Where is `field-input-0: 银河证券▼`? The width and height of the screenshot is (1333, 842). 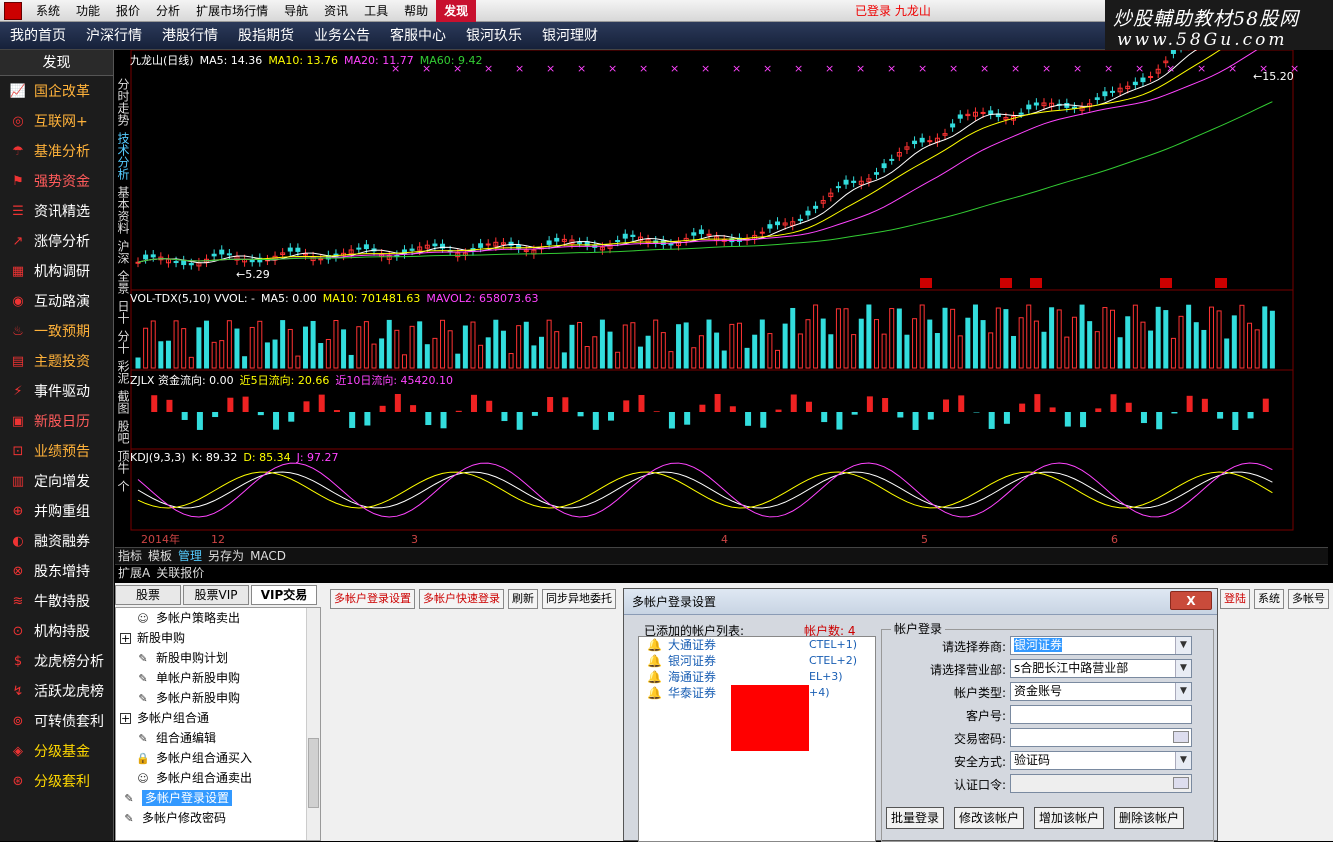 field-input-0: 银河证券▼ is located at coordinates (1101, 645).